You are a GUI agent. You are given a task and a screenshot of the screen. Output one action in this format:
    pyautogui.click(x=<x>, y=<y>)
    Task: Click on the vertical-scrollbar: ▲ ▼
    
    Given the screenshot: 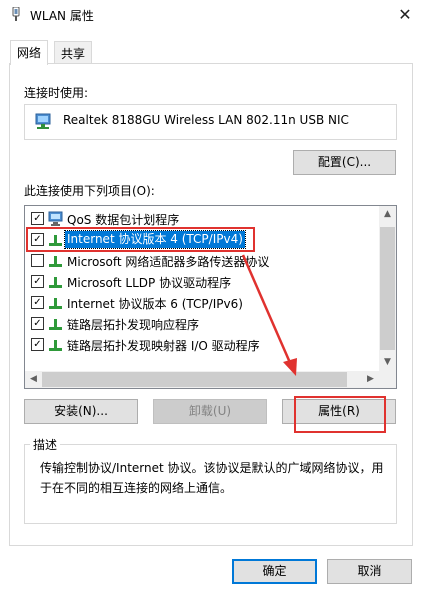 What is the action you would take?
    pyautogui.click(x=387, y=288)
    